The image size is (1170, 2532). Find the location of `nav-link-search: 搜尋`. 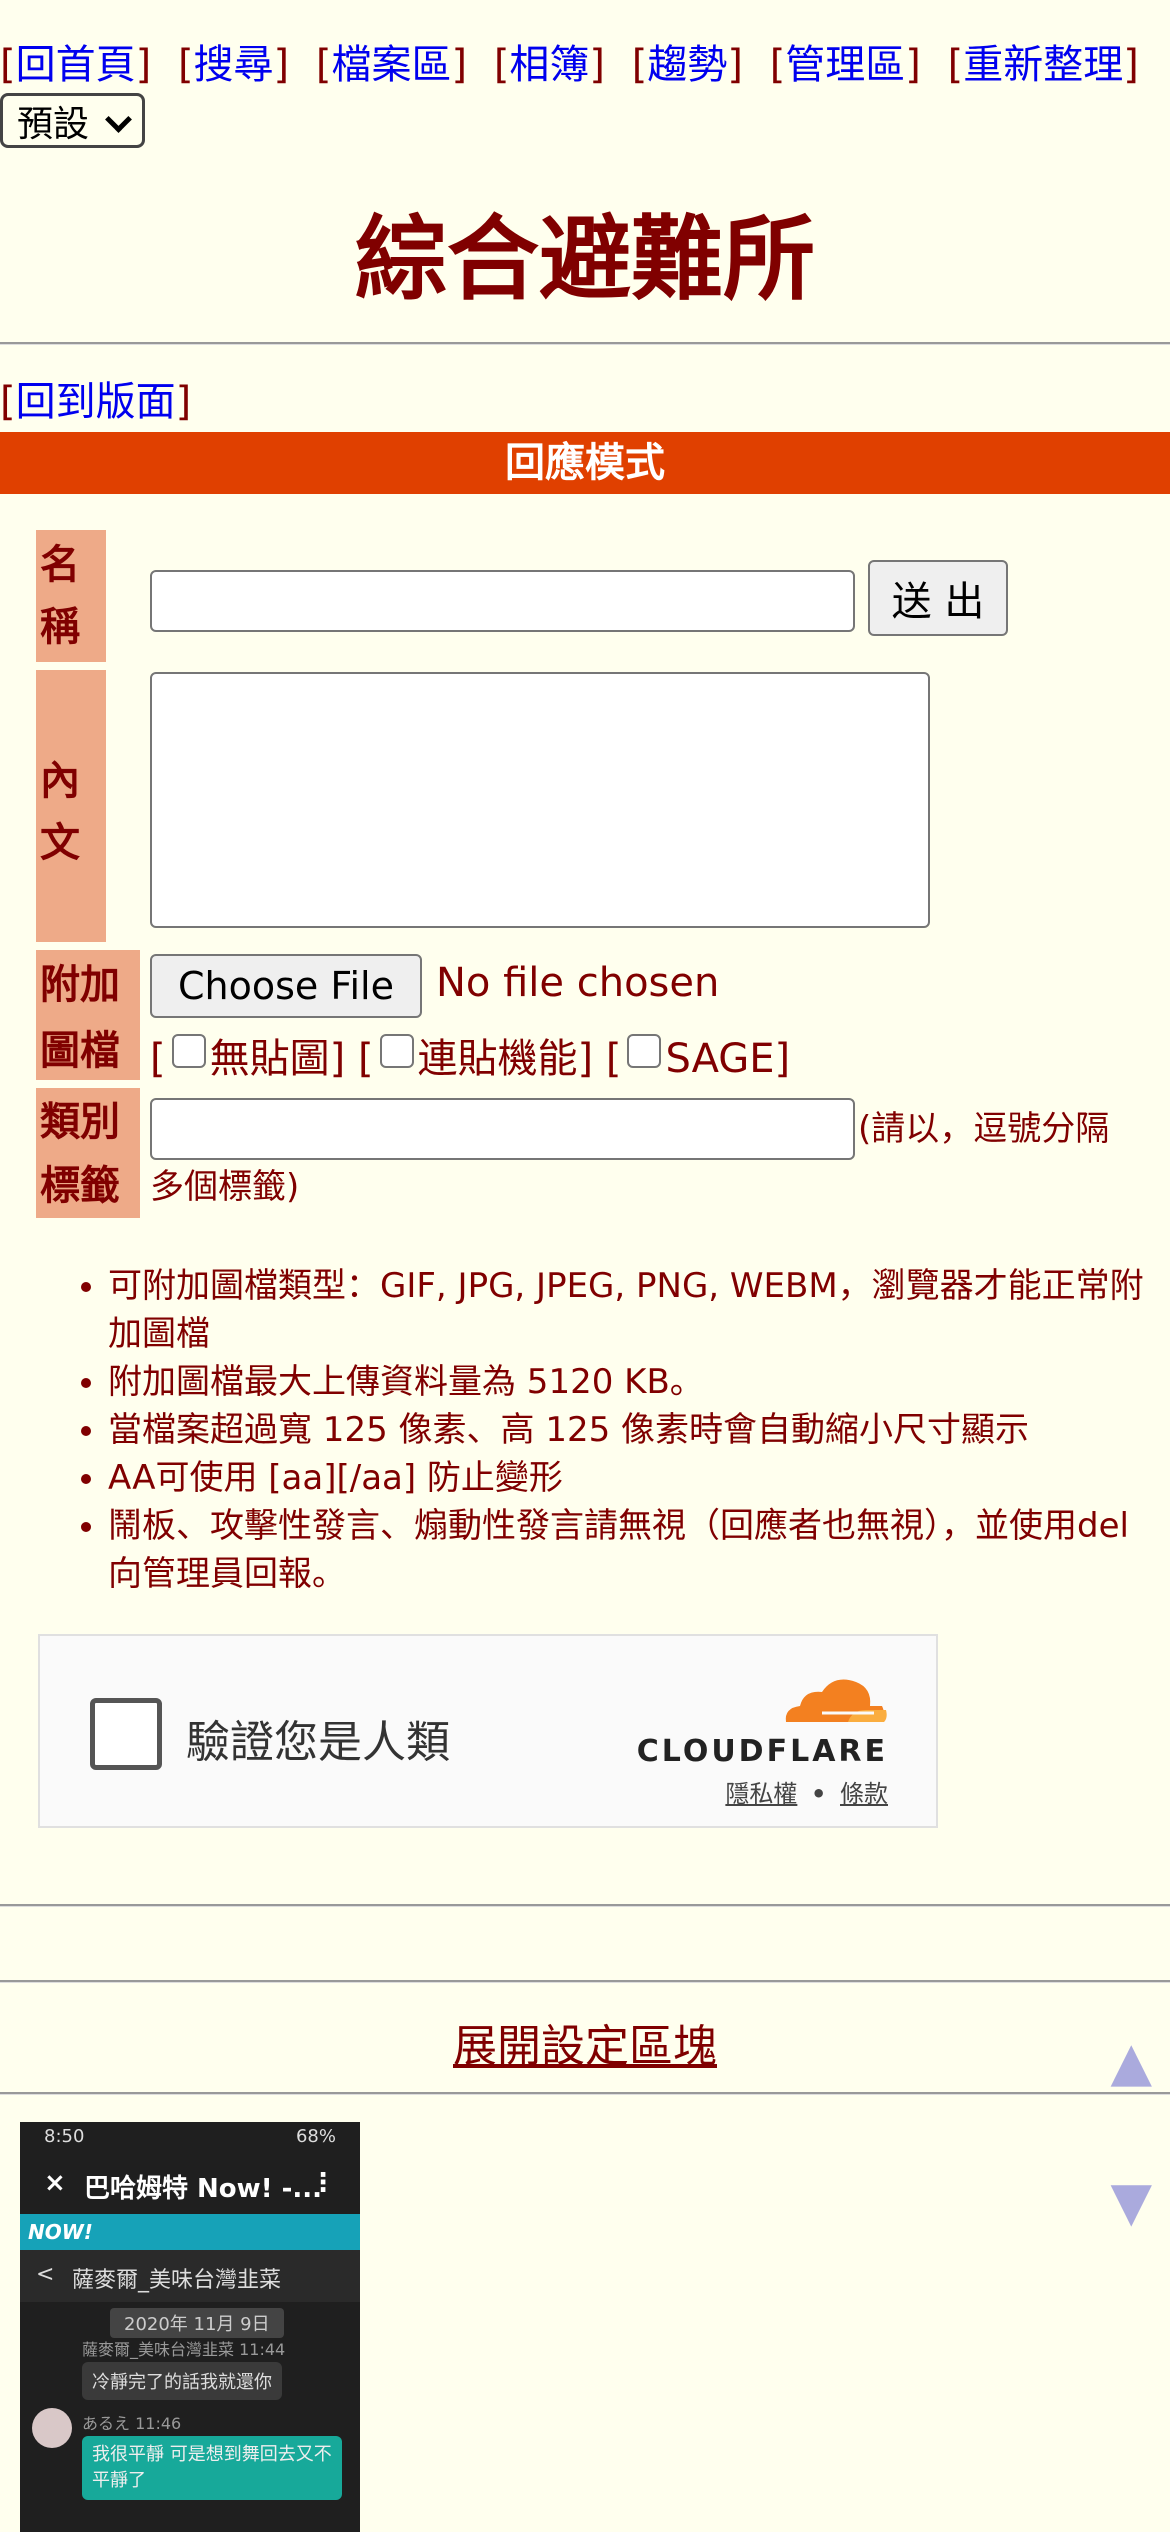

nav-link-search: 搜尋 is located at coordinates (234, 65).